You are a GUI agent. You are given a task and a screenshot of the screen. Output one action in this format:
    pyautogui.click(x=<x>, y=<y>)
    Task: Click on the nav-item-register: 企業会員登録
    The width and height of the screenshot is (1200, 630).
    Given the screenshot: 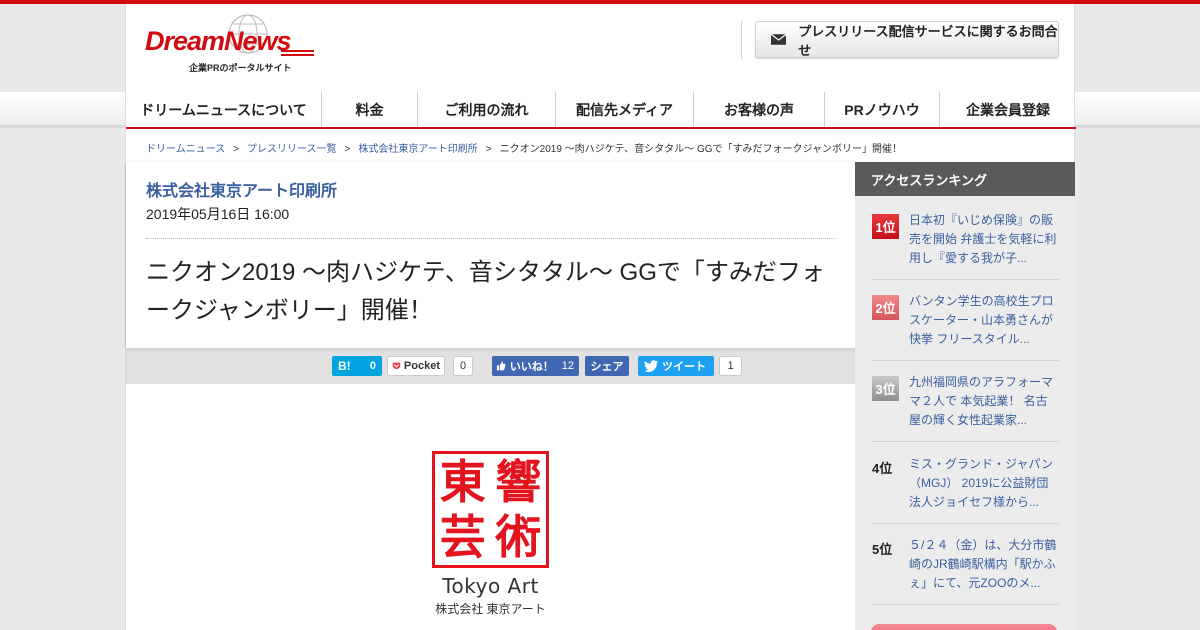 What is the action you would take?
    pyautogui.click(x=1008, y=110)
    